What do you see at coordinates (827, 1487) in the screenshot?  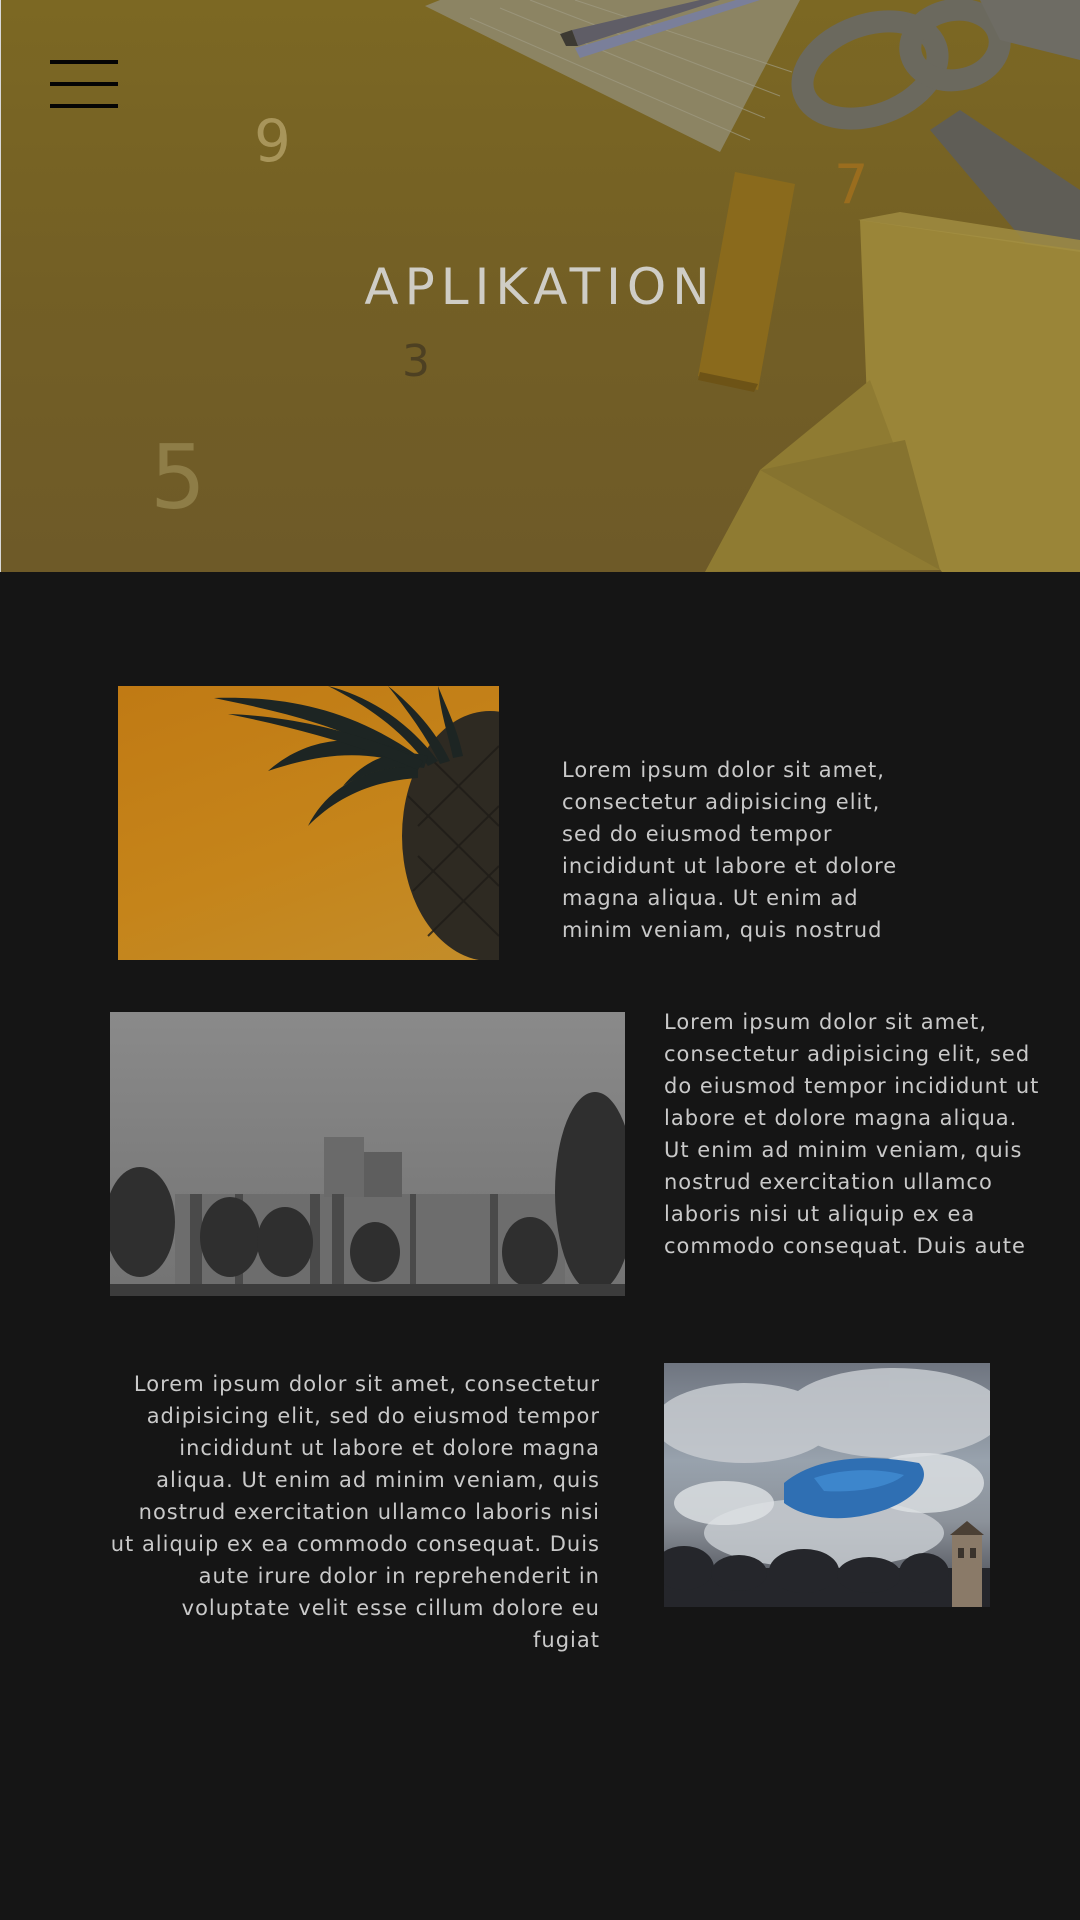 I see `sky-illustration` at bounding box center [827, 1487].